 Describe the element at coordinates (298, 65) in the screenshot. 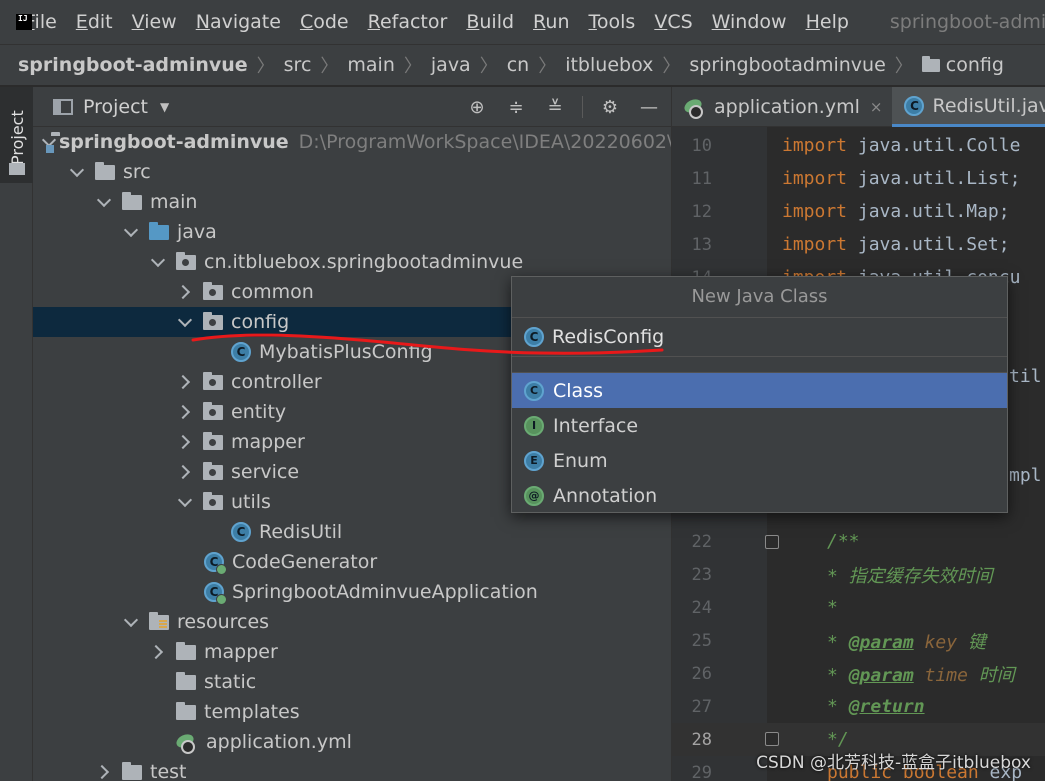

I see `breadcrumb-src: src` at that location.